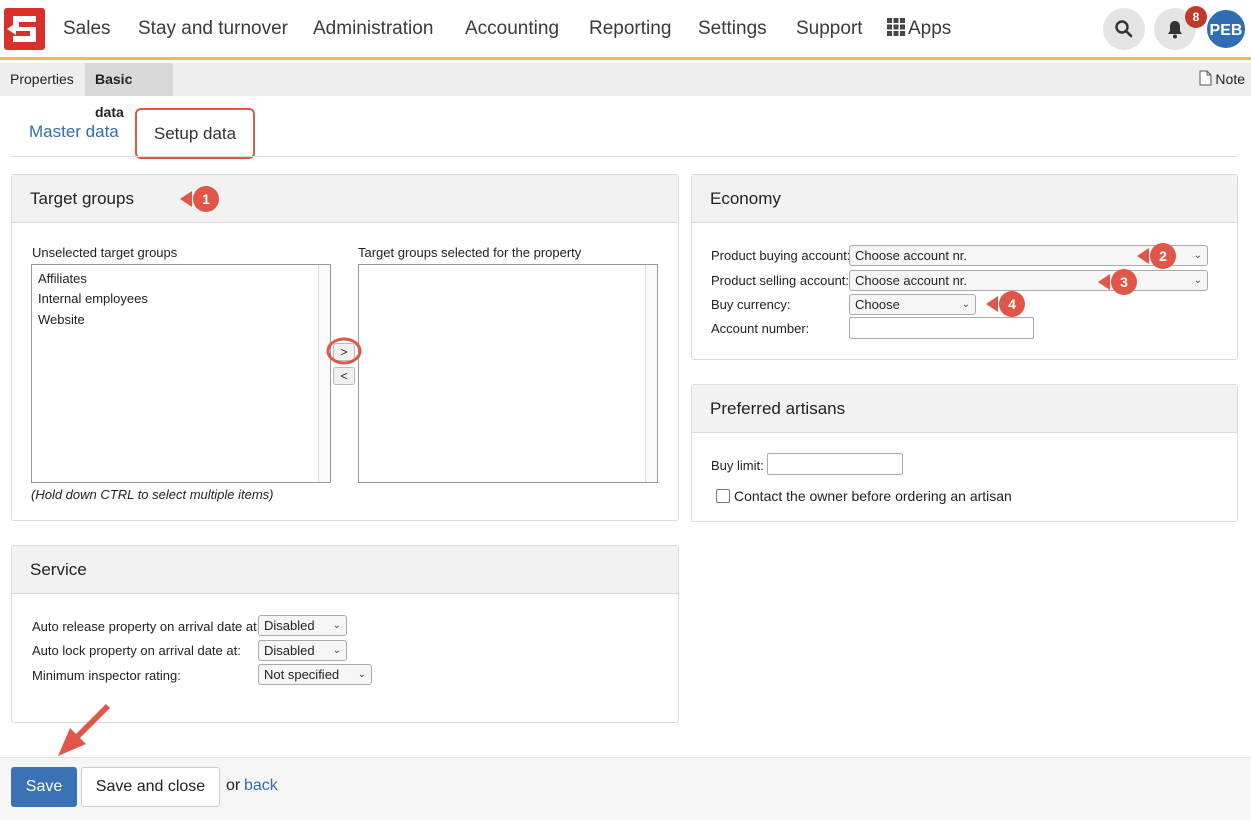 The width and height of the screenshot is (1251, 820). What do you see at coordinates (760, 328) in the screenshot?
I see `account-number-label: Account number:` at bounding box center [760, 328].